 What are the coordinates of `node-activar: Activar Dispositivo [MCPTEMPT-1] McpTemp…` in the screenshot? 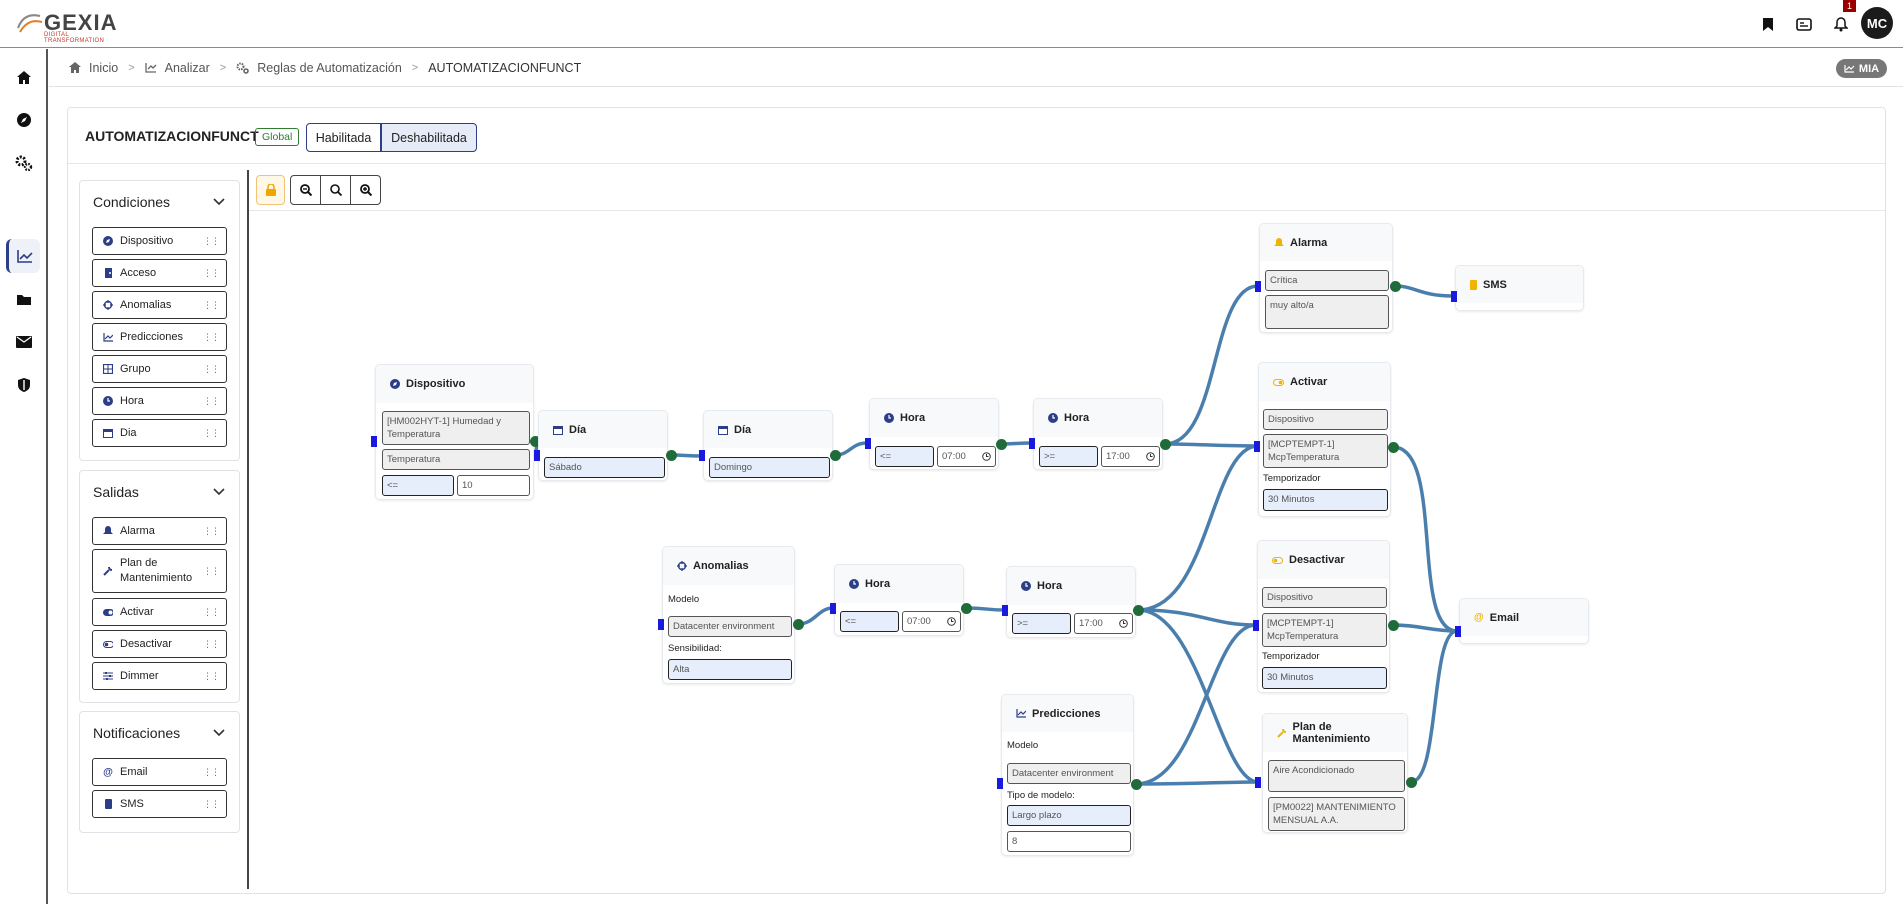 It's located at (1324, 439).